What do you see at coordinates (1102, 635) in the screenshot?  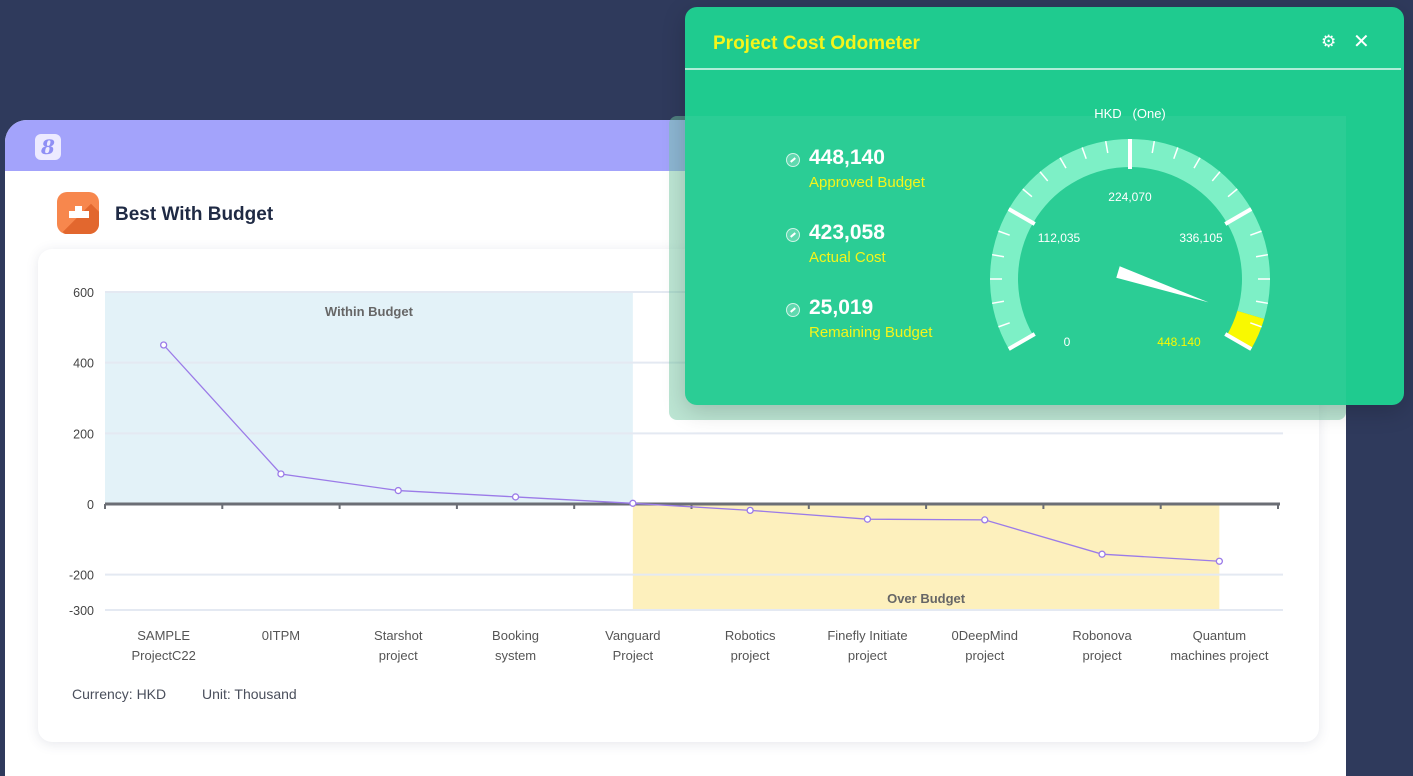 I see `x-tick-label: Robonova` at bounding box center [1102, 635].